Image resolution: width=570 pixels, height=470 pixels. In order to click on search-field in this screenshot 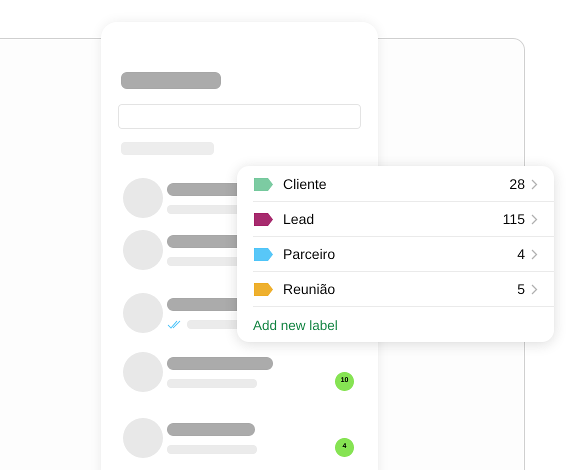, I will do `click(239, 116)`.